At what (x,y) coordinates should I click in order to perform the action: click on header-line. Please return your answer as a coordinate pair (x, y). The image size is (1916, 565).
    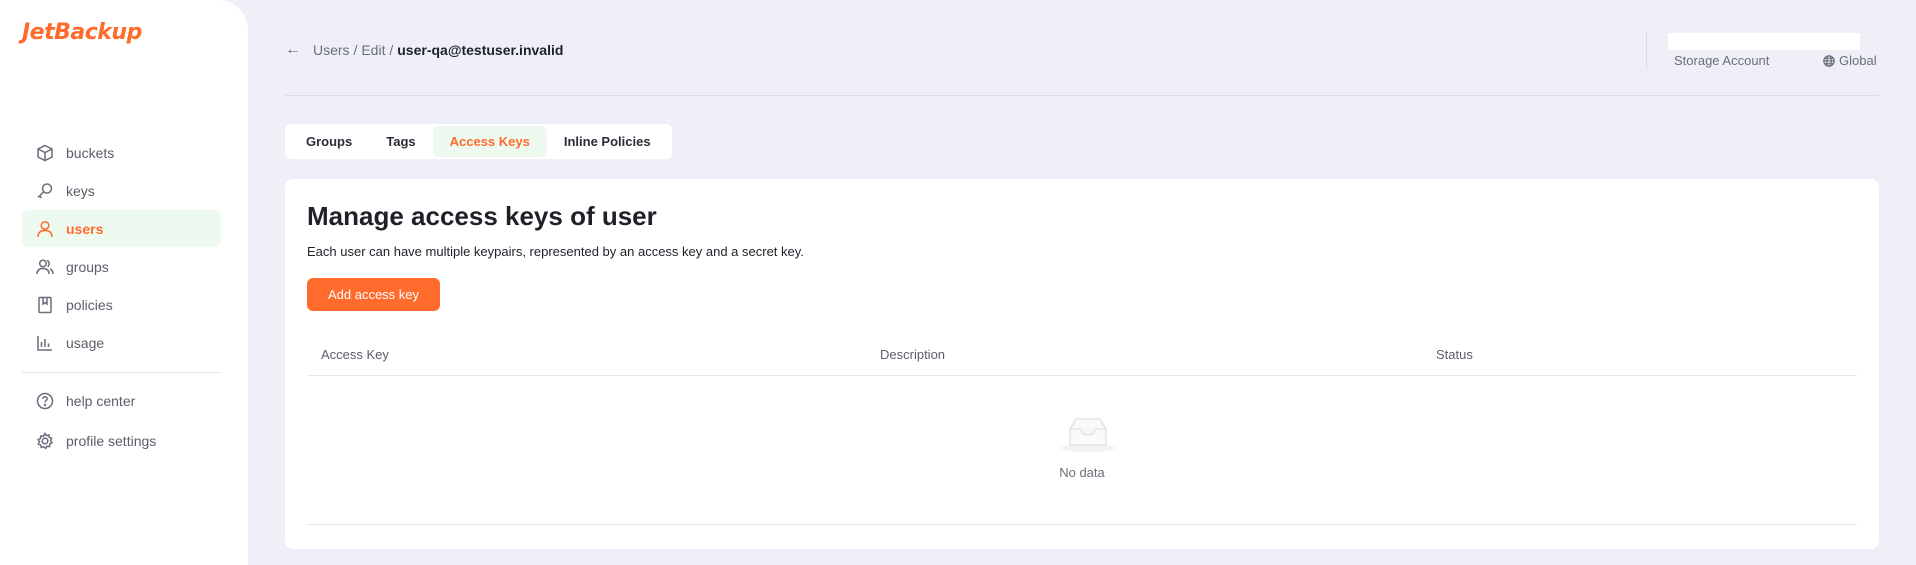
    Looking at the image, I should click on (1082, 95).